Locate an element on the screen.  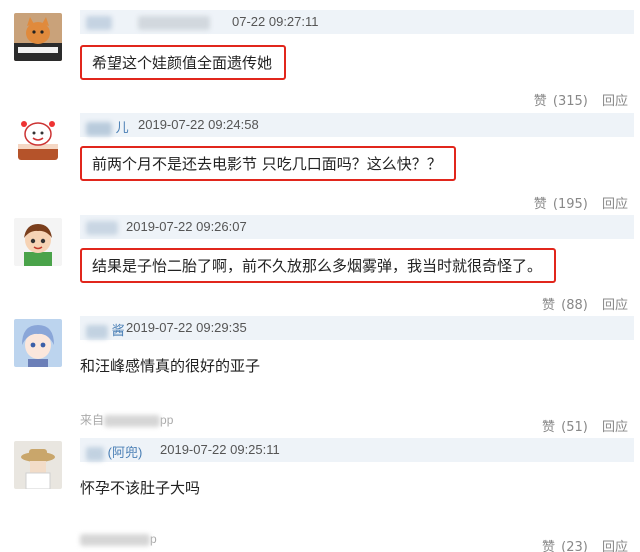
comment-actions: 赞 (51) 回应 is located at coordinates (583, 425).